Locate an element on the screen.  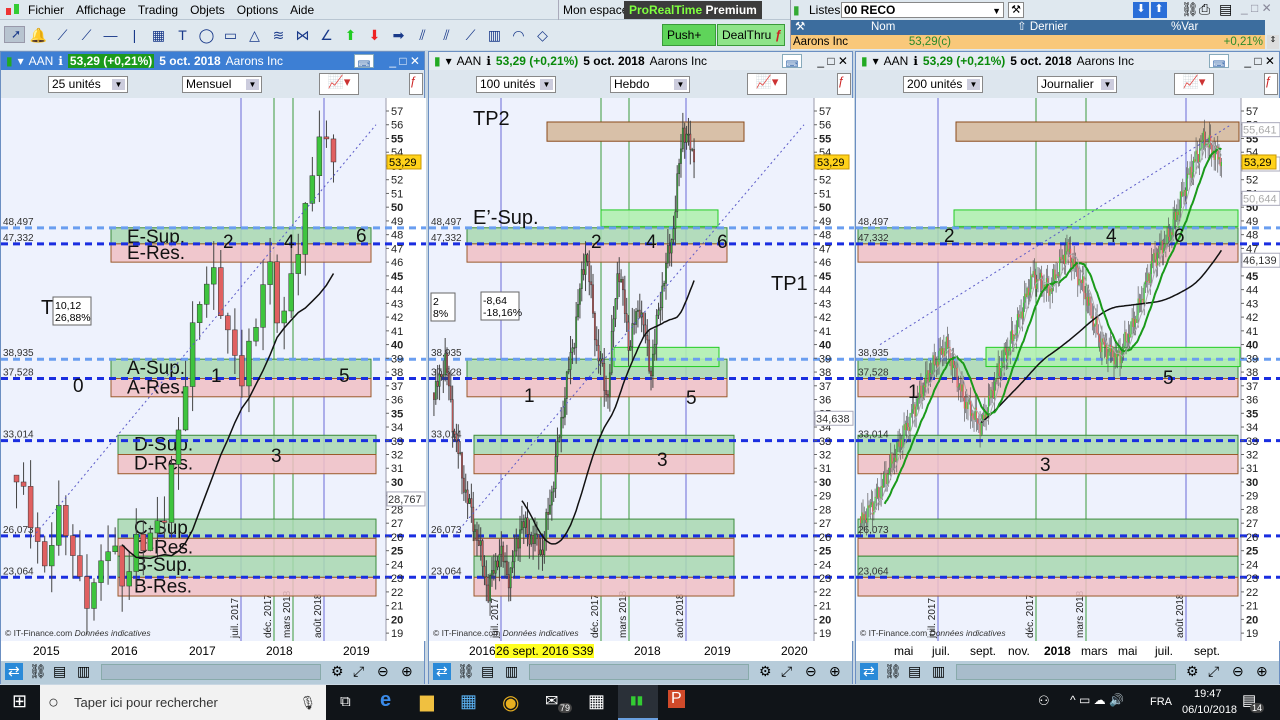
clock-time: 19:47 is located at coordinates (1208, 694).